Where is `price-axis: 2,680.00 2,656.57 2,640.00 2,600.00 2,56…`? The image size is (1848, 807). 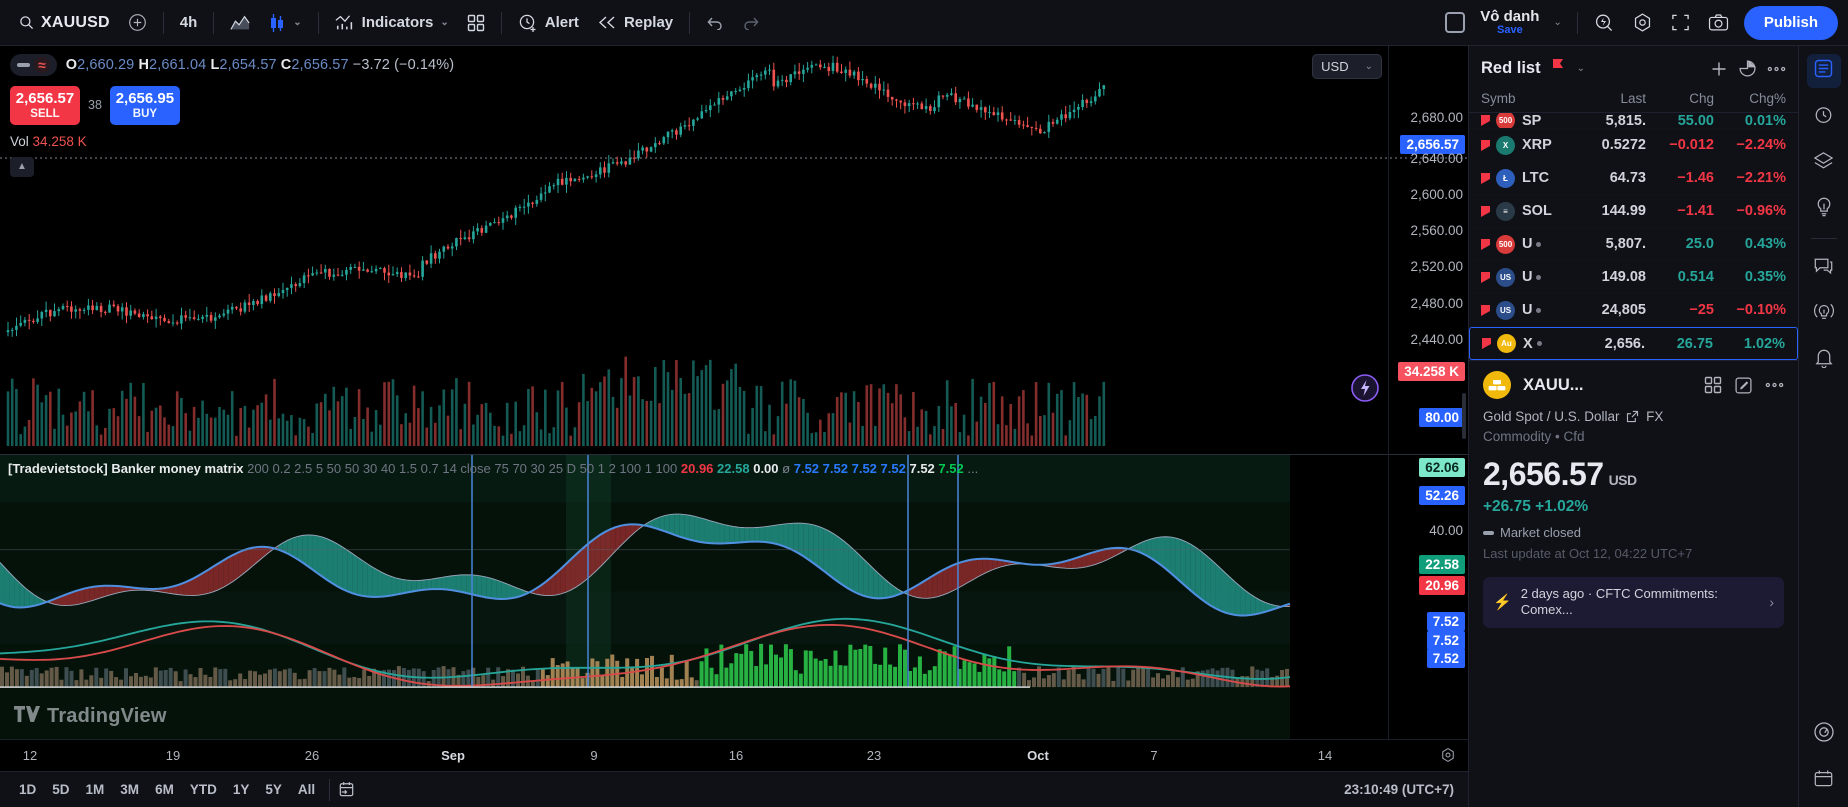 price-axis: 2,680.00 2,656.57 2,640.00 2,600.00 2,56… is located at coordinates (1428, 392).